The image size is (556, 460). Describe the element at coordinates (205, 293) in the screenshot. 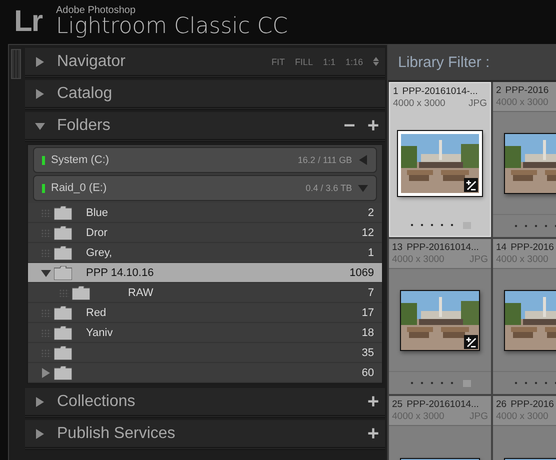

I see `folder-row: RAW 7` at that location.